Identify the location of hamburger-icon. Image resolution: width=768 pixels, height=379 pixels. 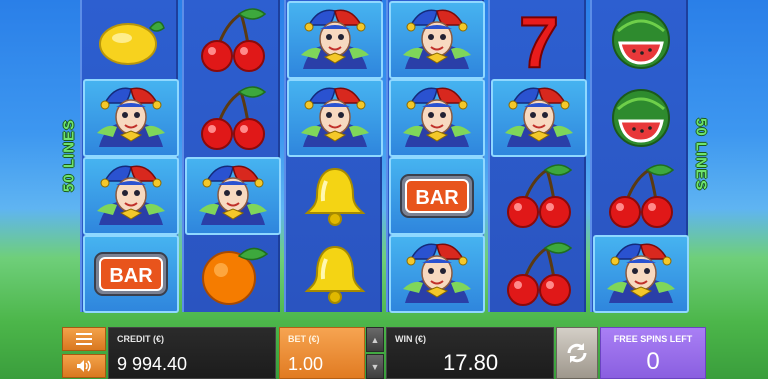
(84, 339).